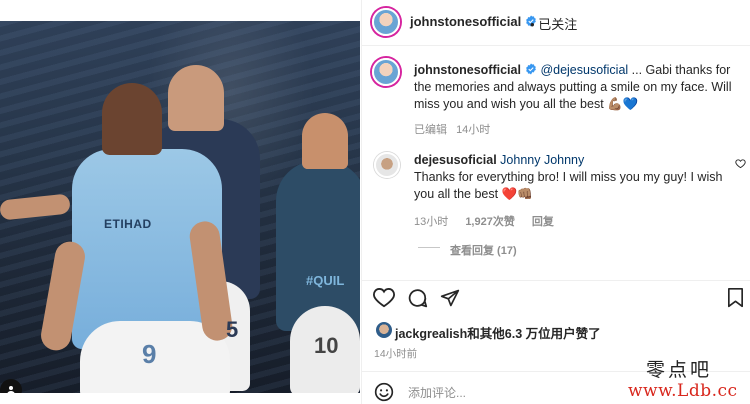 This screenshot has height=404, width=750. Describe the element at coordinates (467, 70) in the screenshot. I see `caption-author: johnstonesofficial` at that location.